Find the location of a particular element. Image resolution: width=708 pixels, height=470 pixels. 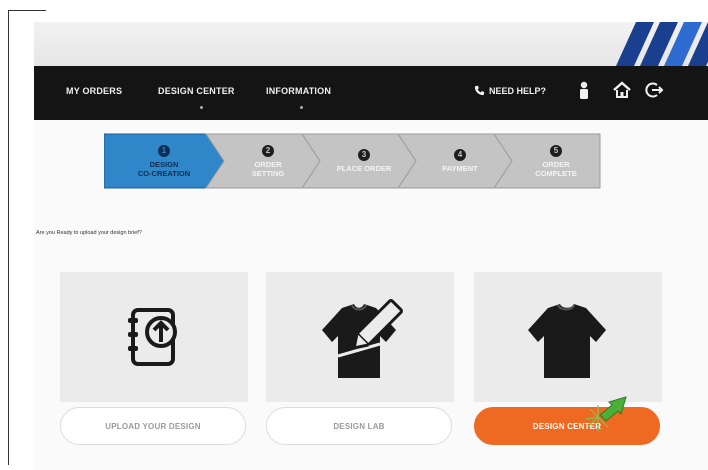

step-label-line2: COMPLETE is located at coordinates (556, 173).